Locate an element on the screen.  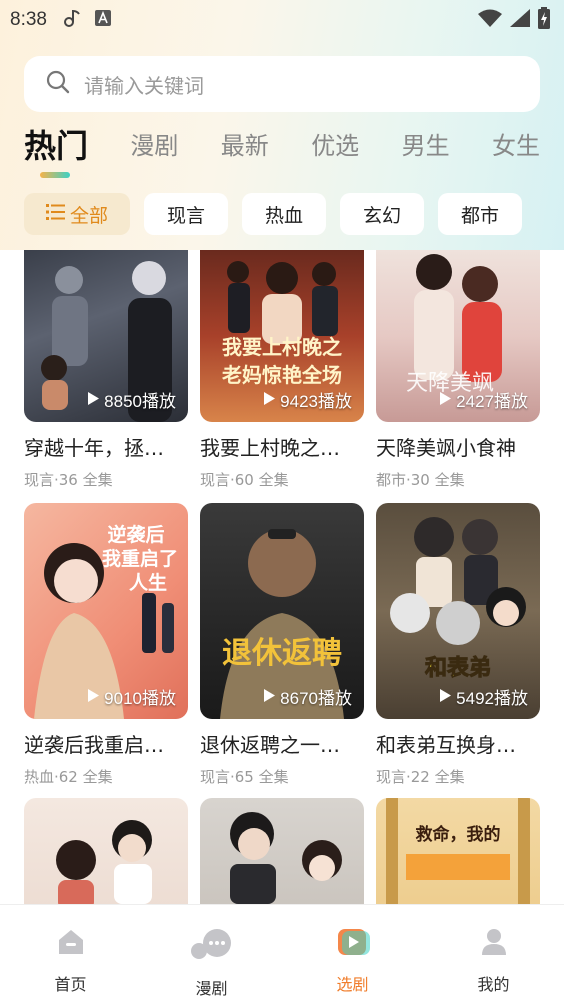
play-count-text: 8850播放 is located at coordinates (140, 401).